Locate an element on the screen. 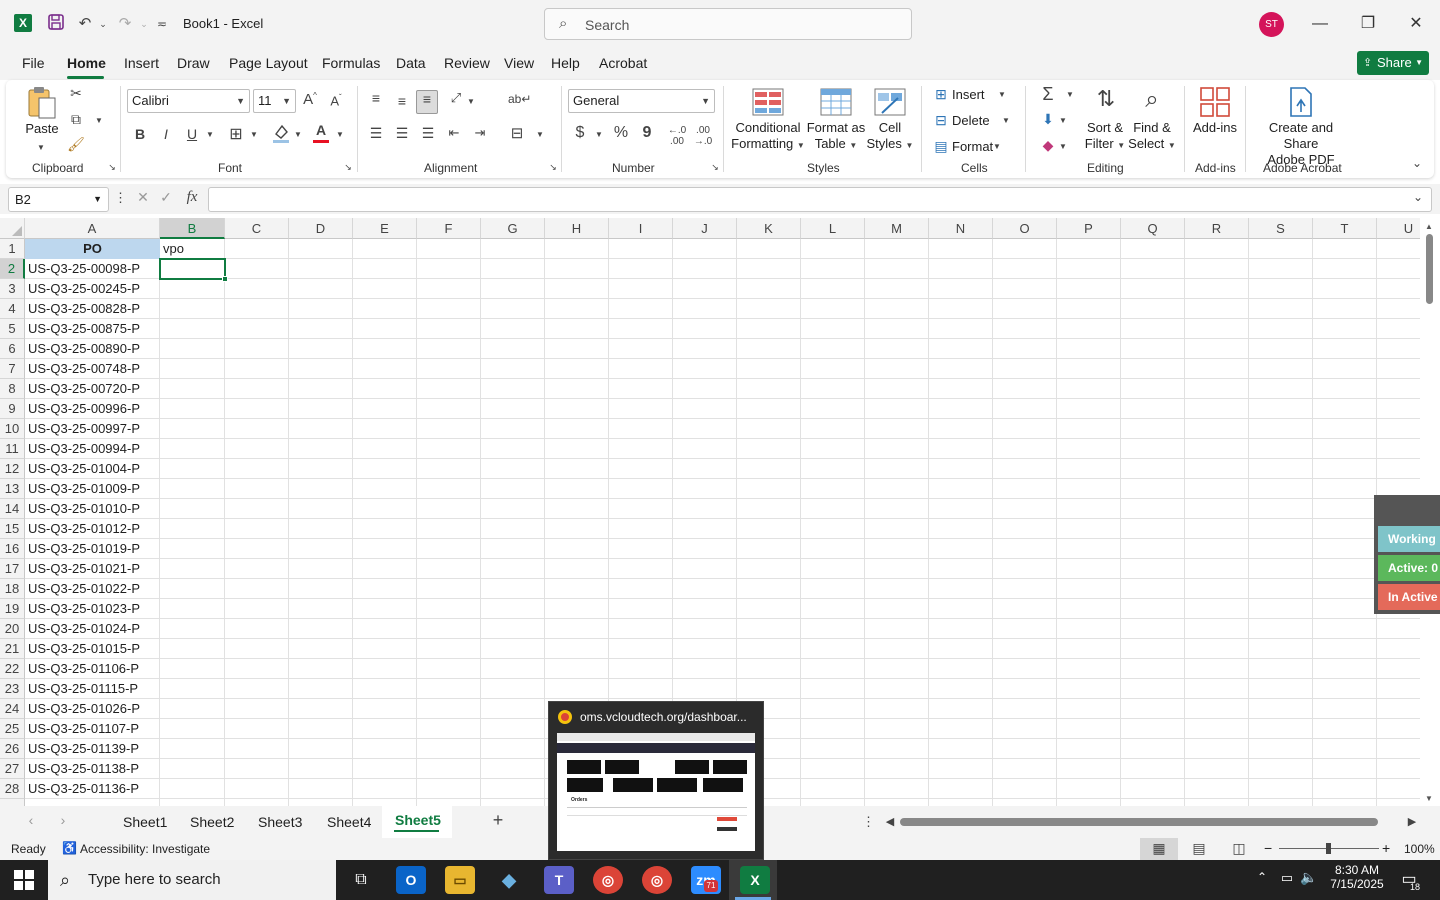  collapse-ribbon-icon: ⌄ is located at coordinates (1417, 163).